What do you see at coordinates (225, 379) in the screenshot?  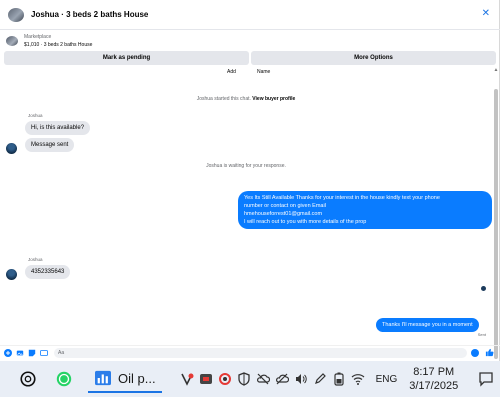 I see `sync-icon` at bounding box center [225, 379].